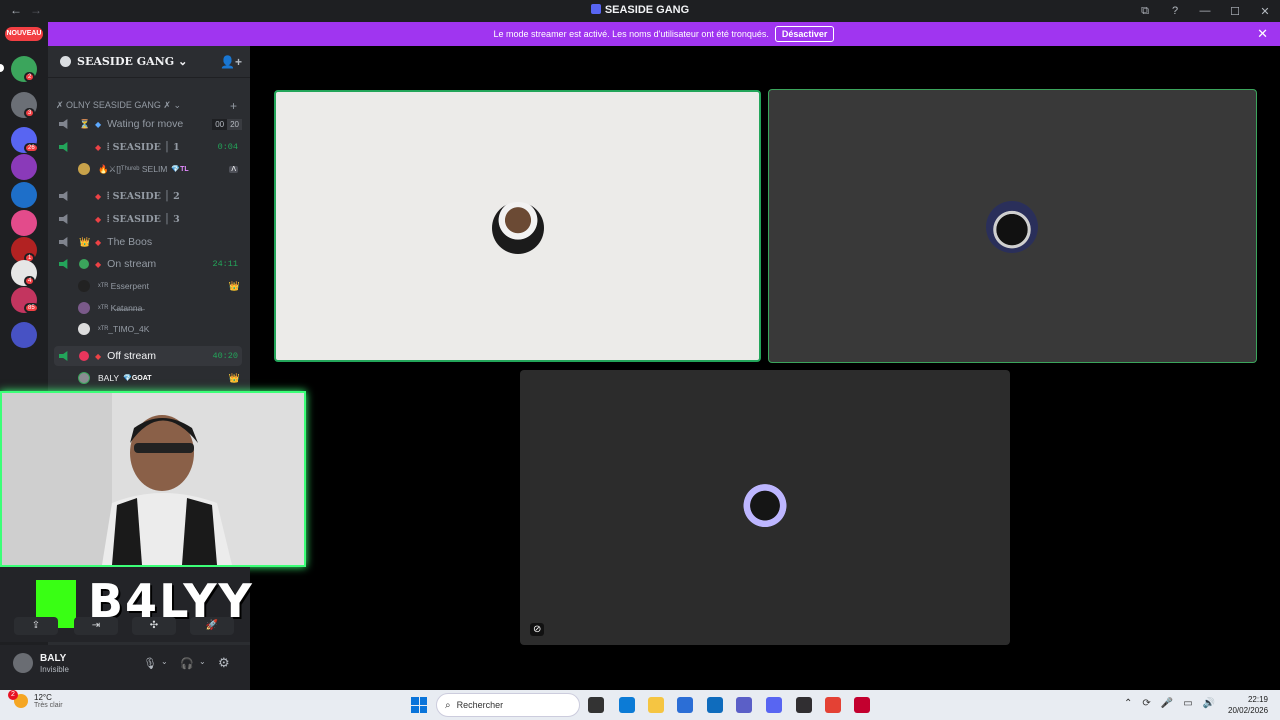  Describe the element at coordinates (715, 705) in the screenshot. I see `outlook-icon` at that location.